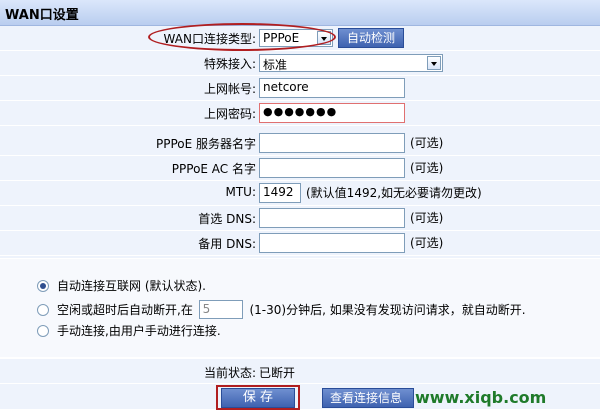 Image resolution: width=600 pixels, height=410 pixels. I want to click on status-value: 已断开, so click(277, 373).